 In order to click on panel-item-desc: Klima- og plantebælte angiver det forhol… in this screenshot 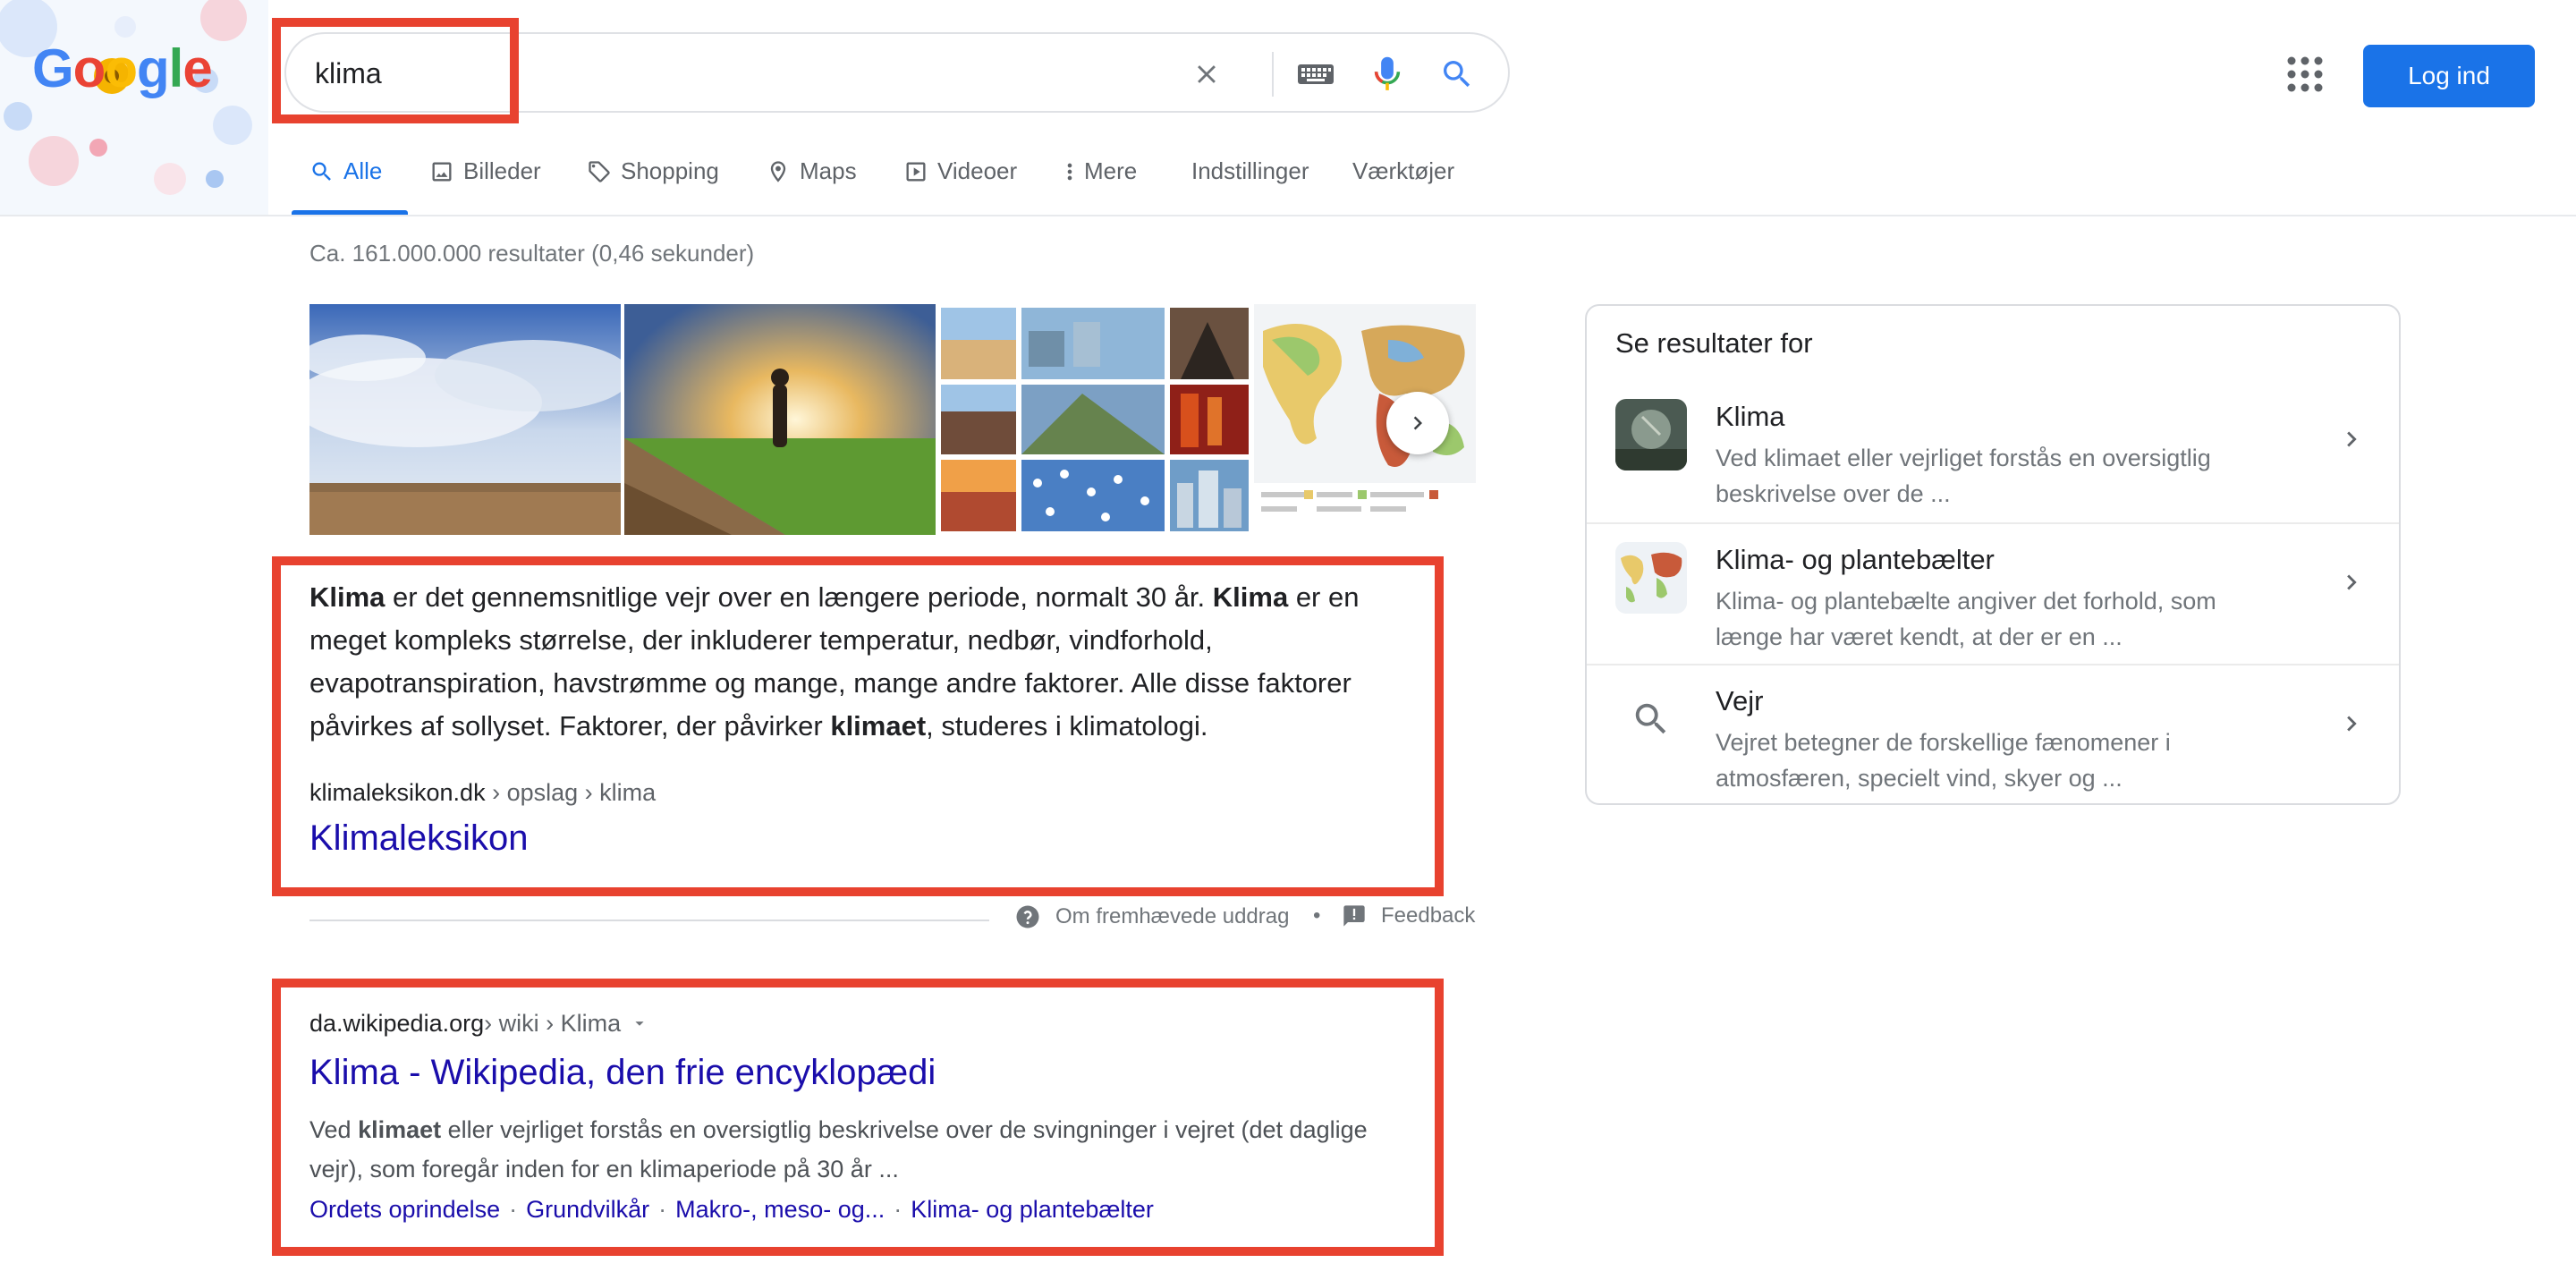, I will do `click(1966, 619)`.